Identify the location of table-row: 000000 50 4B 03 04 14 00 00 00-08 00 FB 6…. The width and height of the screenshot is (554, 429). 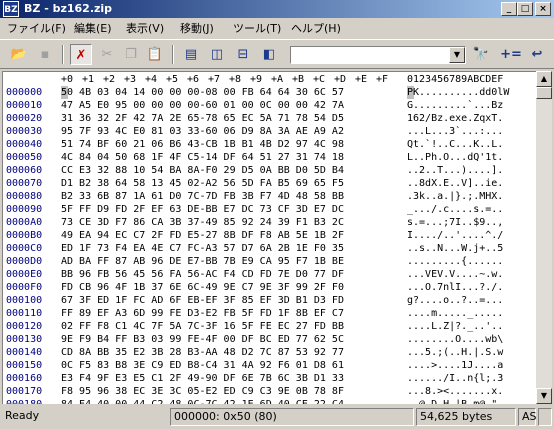
(269, 92).